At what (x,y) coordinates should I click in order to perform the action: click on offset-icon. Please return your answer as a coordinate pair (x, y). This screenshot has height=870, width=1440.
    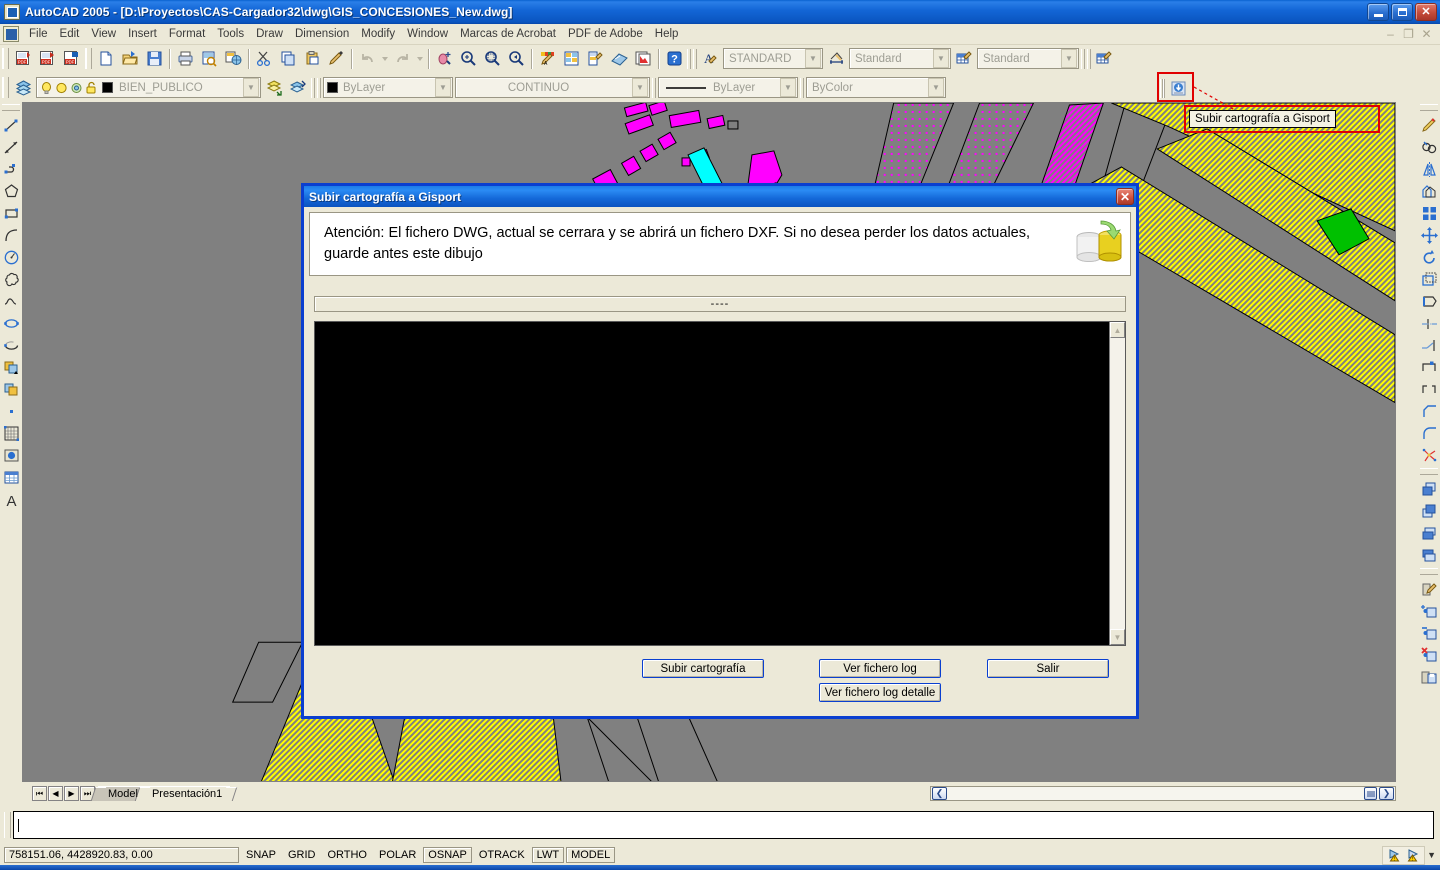
    Looking at the image, I should click on (1429, 191).